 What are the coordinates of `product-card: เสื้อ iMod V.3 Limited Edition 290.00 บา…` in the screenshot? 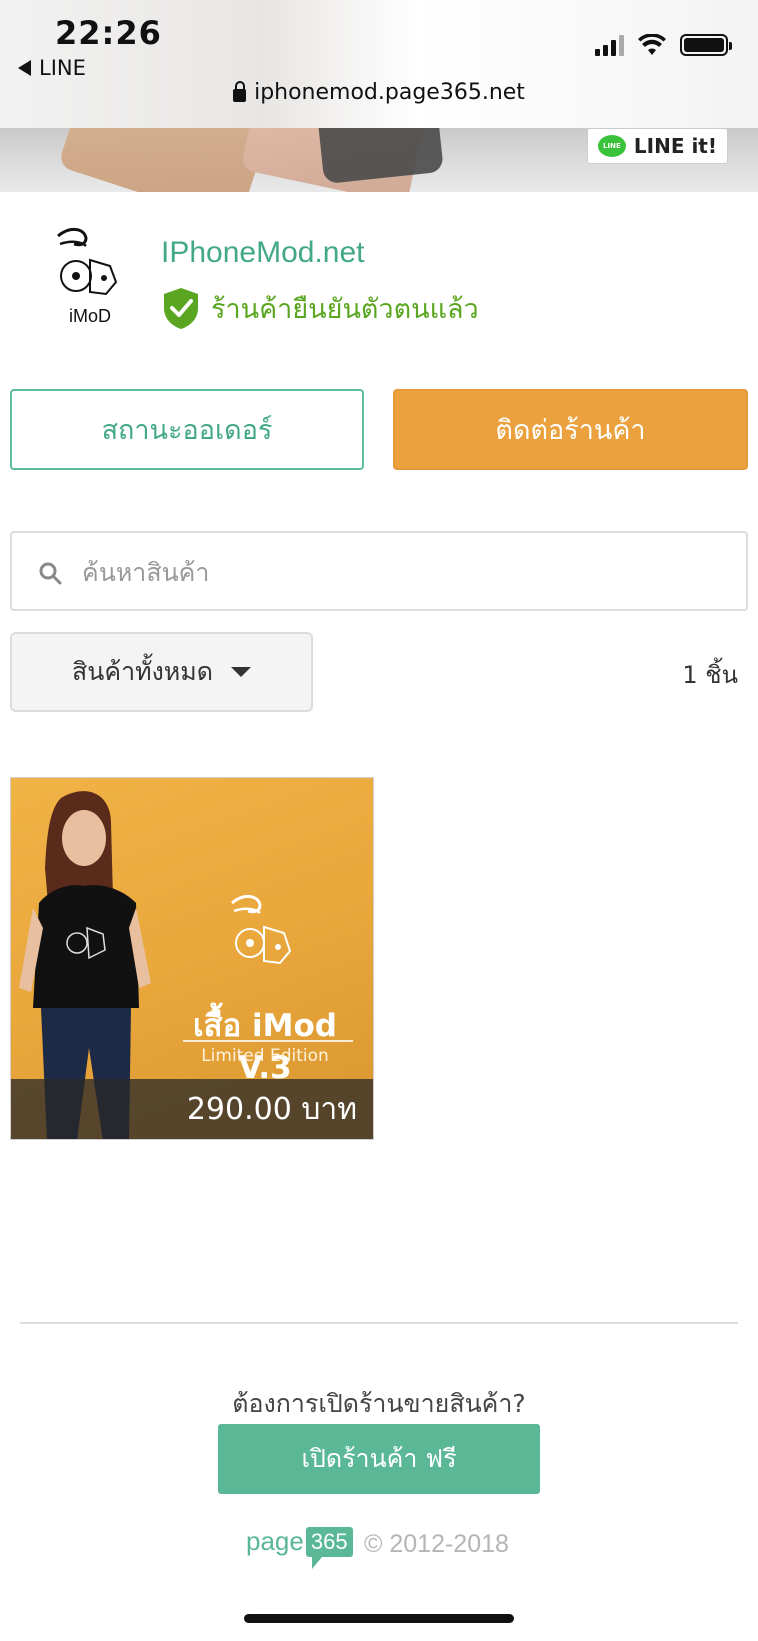 It's located at (192, 958).